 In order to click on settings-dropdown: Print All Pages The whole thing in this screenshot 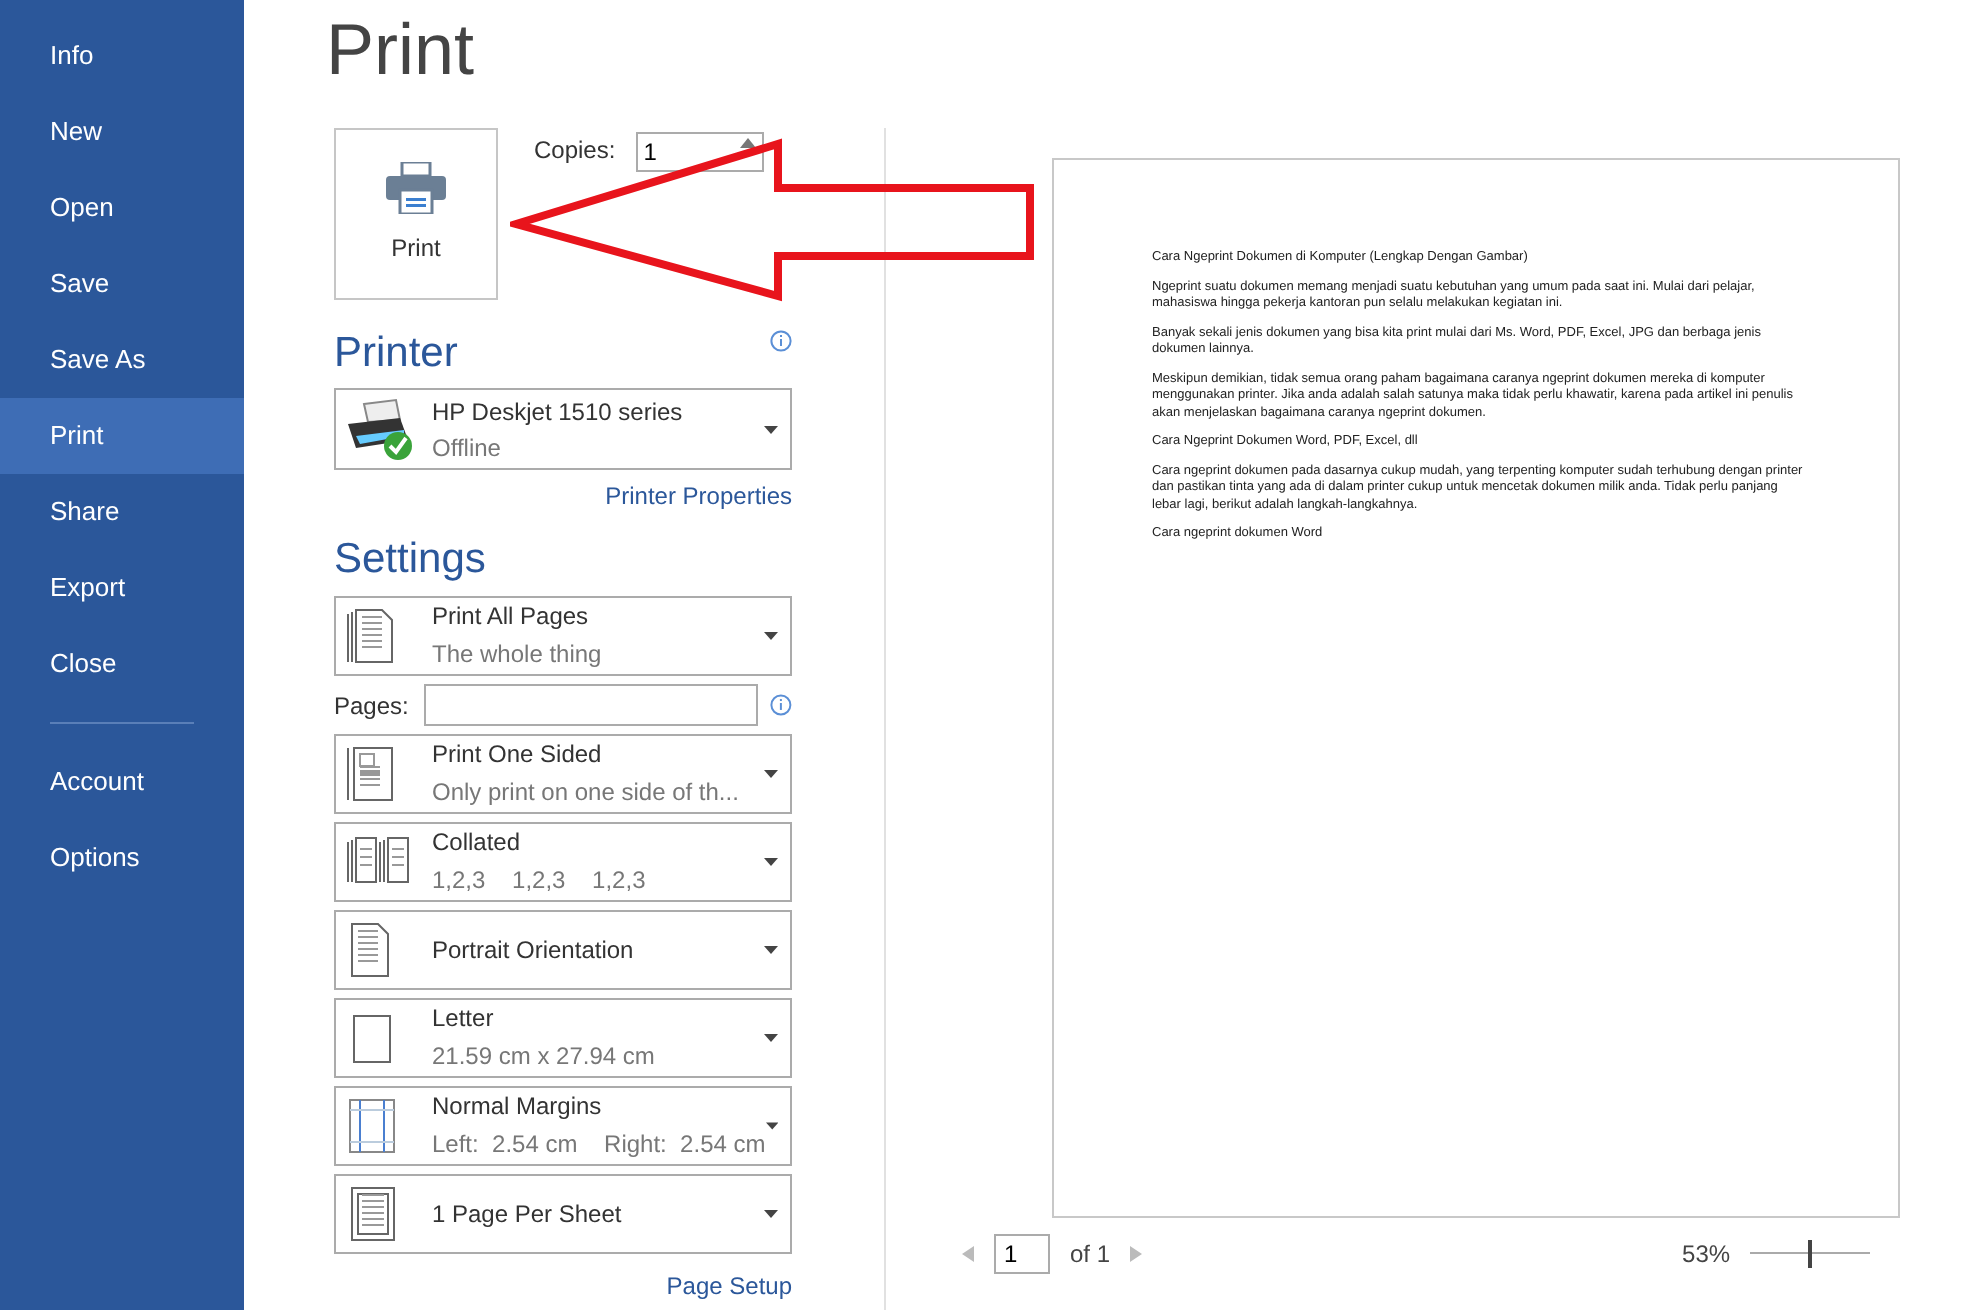, I will do `click(563, 636)`.